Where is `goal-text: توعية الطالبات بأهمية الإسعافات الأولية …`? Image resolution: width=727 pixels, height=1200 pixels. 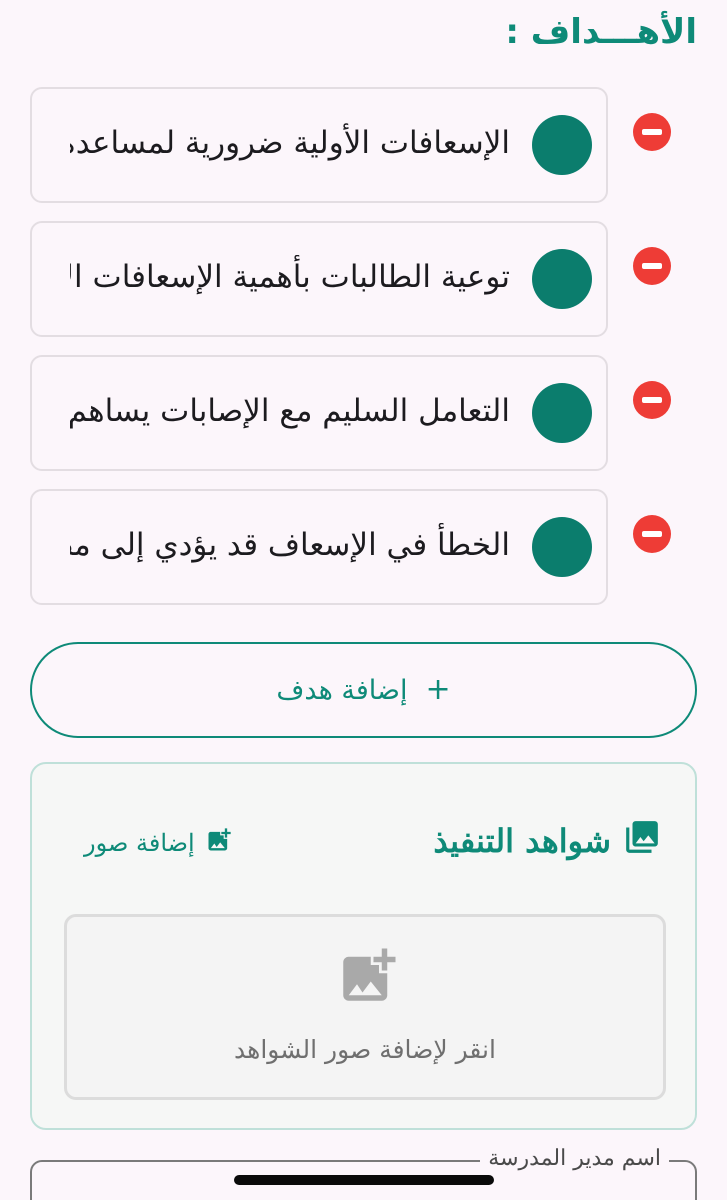 goal-text: توعية الطالبات بأهمية الإسعافات الأولية … is located at coordinates (290, 277).